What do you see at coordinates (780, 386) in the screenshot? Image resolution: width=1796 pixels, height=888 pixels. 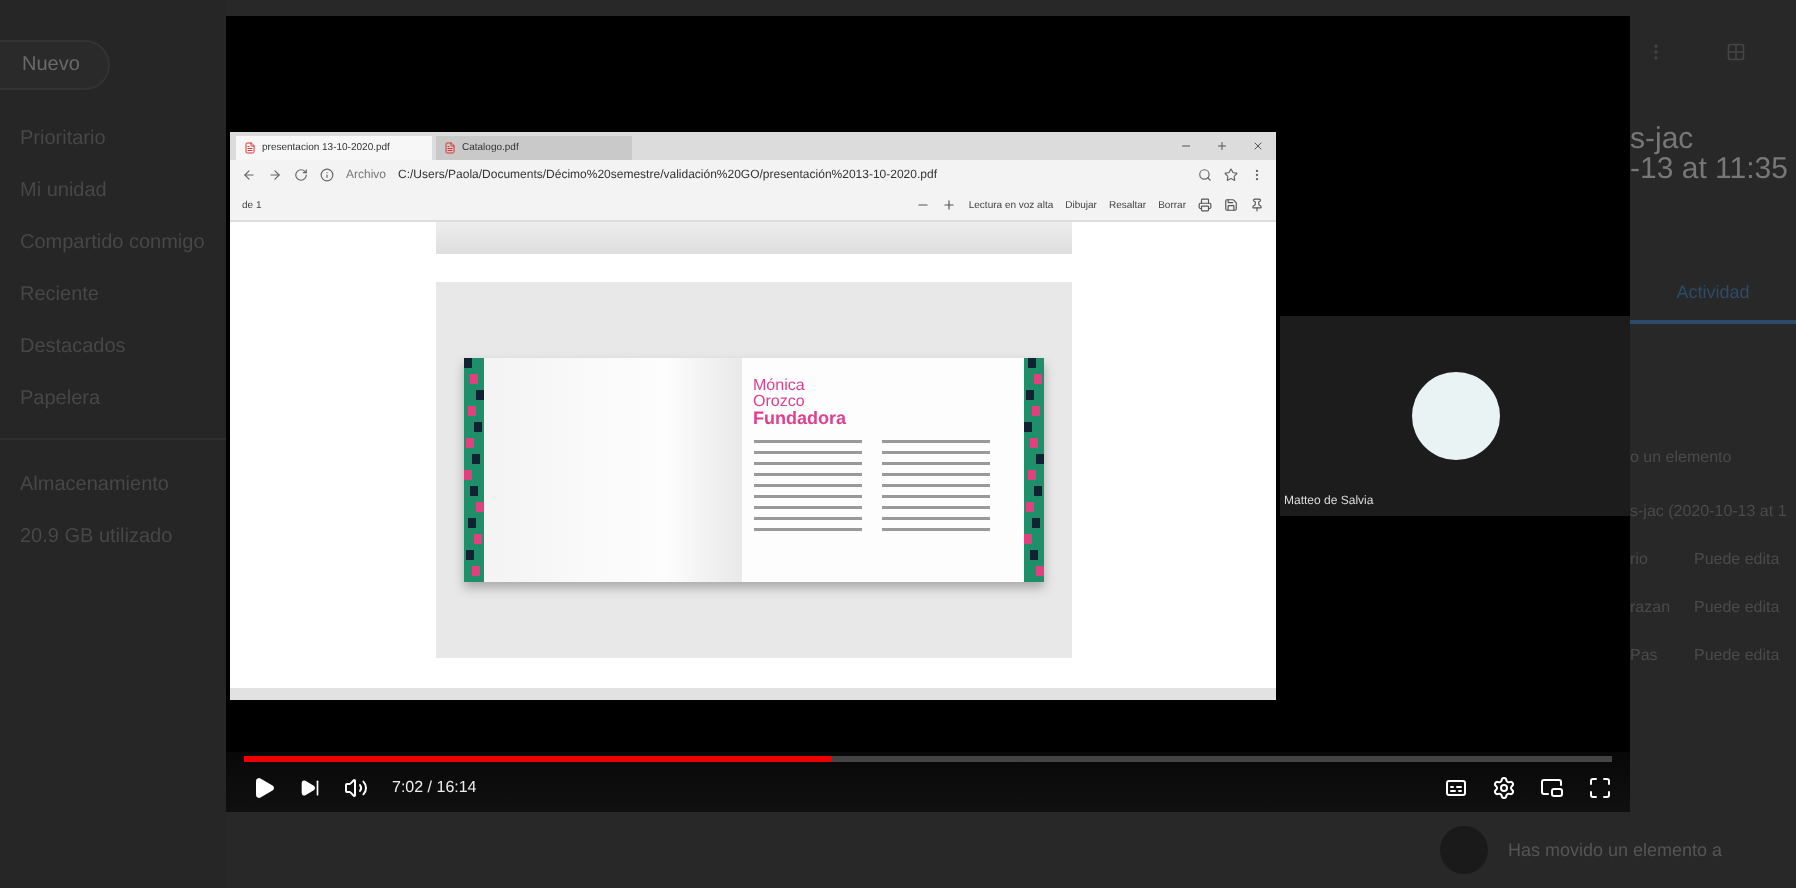 I see `book-title: Mónica` at bounding box center [780, 386].